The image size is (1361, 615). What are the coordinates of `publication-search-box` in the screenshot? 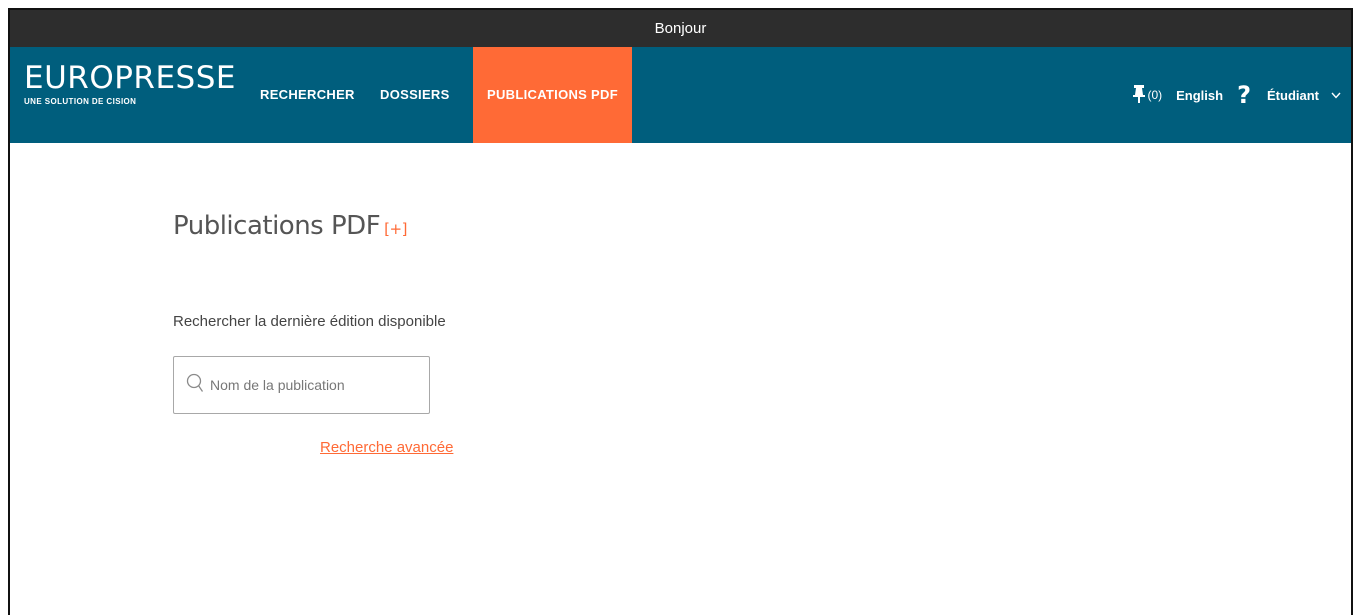 It's located at (301, 385).